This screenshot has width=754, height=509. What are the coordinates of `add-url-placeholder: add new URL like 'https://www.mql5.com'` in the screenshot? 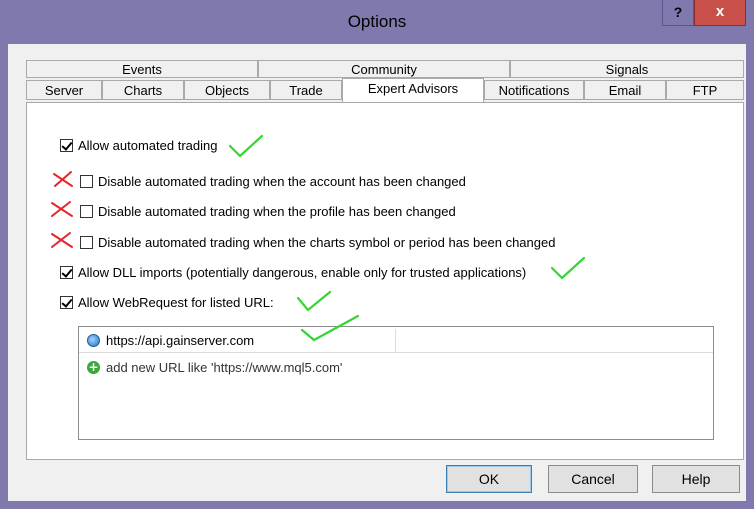 It's located at (224, 367).